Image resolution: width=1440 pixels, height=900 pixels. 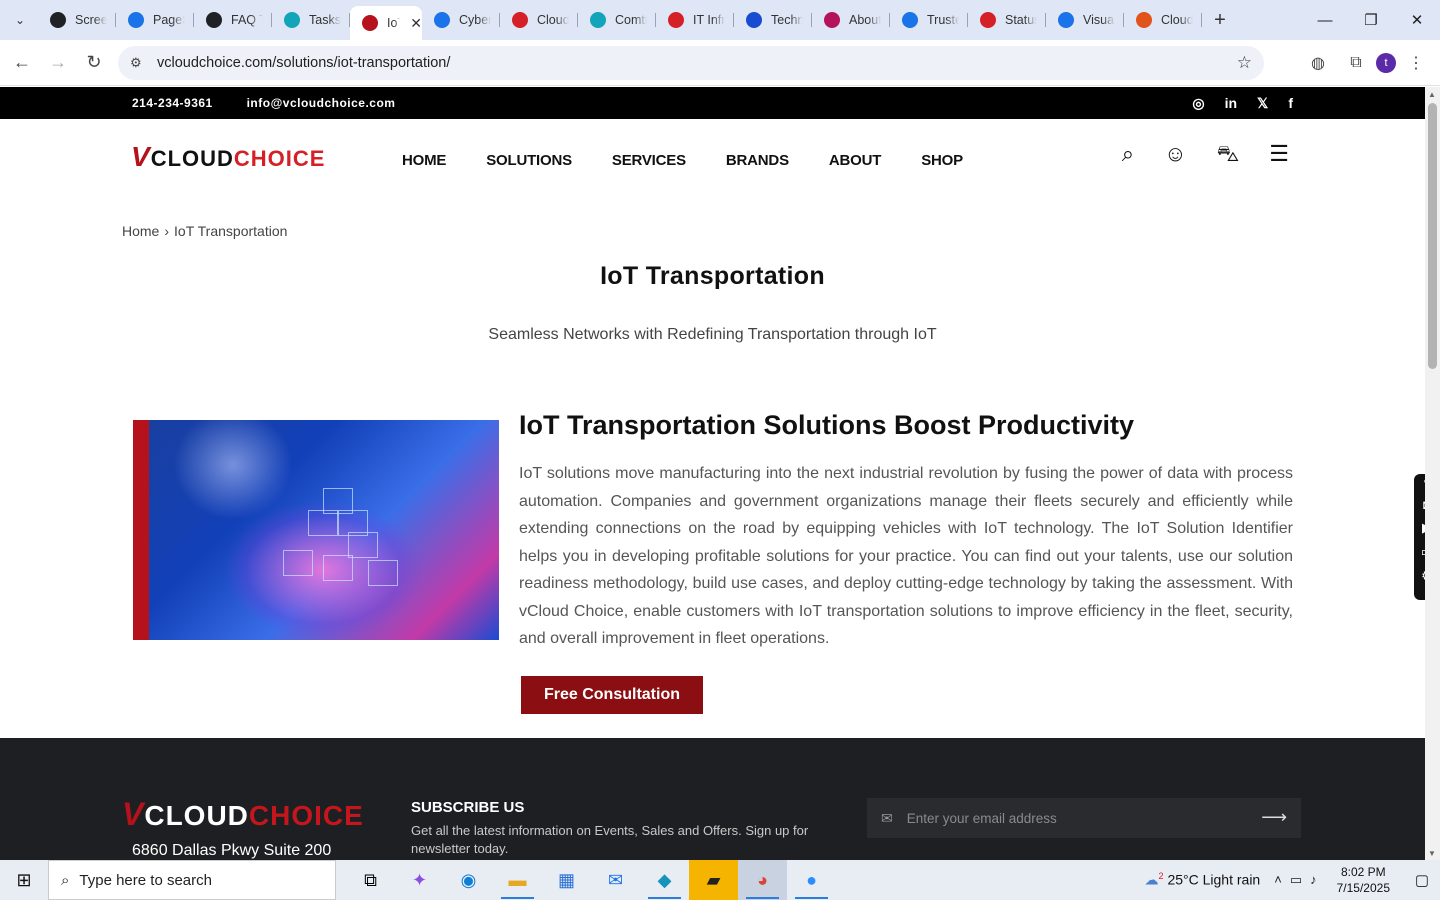 I want to click on weather-widget: ☁2 25°C Light rain, so click(x=1203, y=880).